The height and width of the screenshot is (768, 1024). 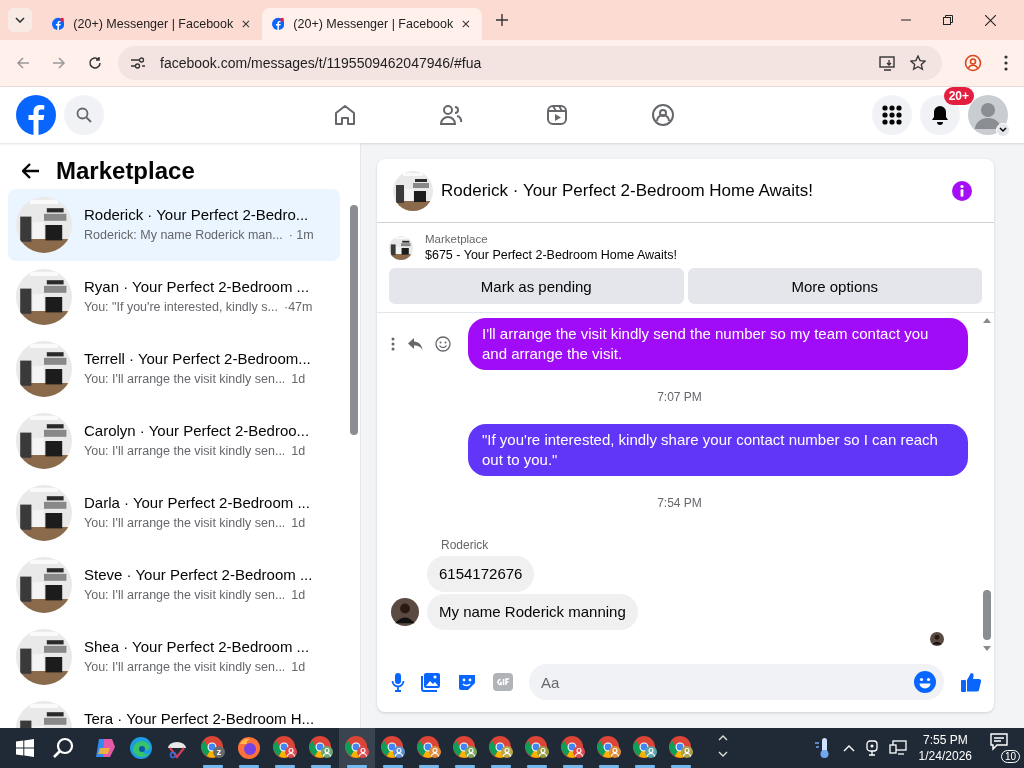 What do you see at coordinates (502, 20) in the screenshot?
I see `new-tab-icon` at bounding box center [502, 20].